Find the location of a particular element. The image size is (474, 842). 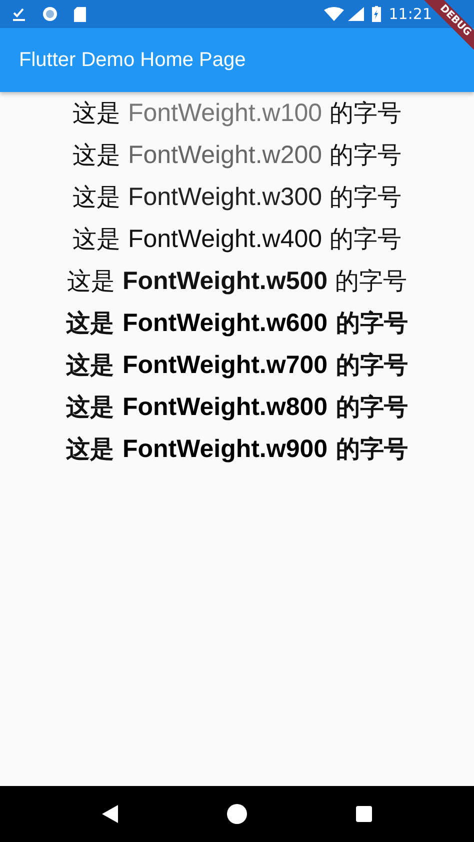

text-line: 这是 FontWeight.w300 的字号 is located at coordinates (237, 197).